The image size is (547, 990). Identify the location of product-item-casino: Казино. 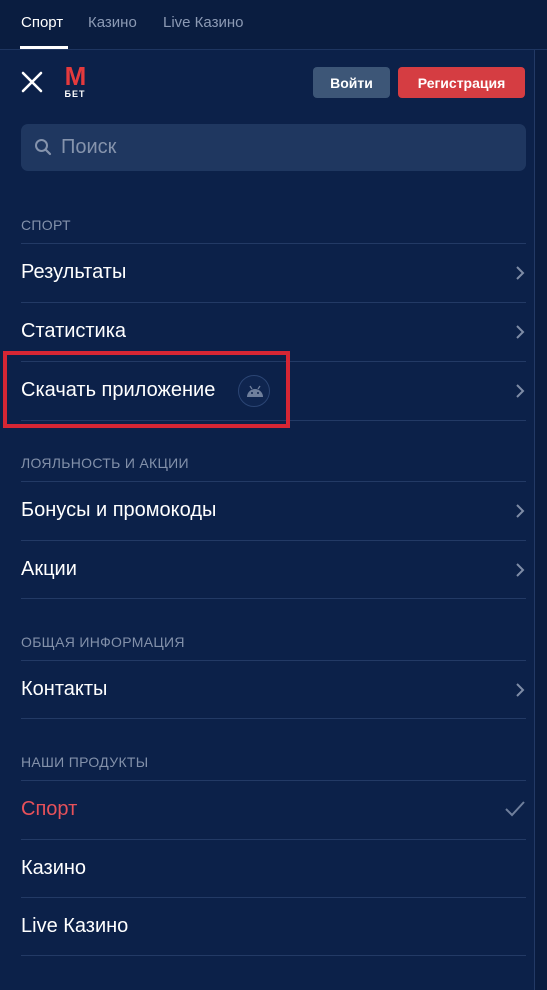
(273, 868).